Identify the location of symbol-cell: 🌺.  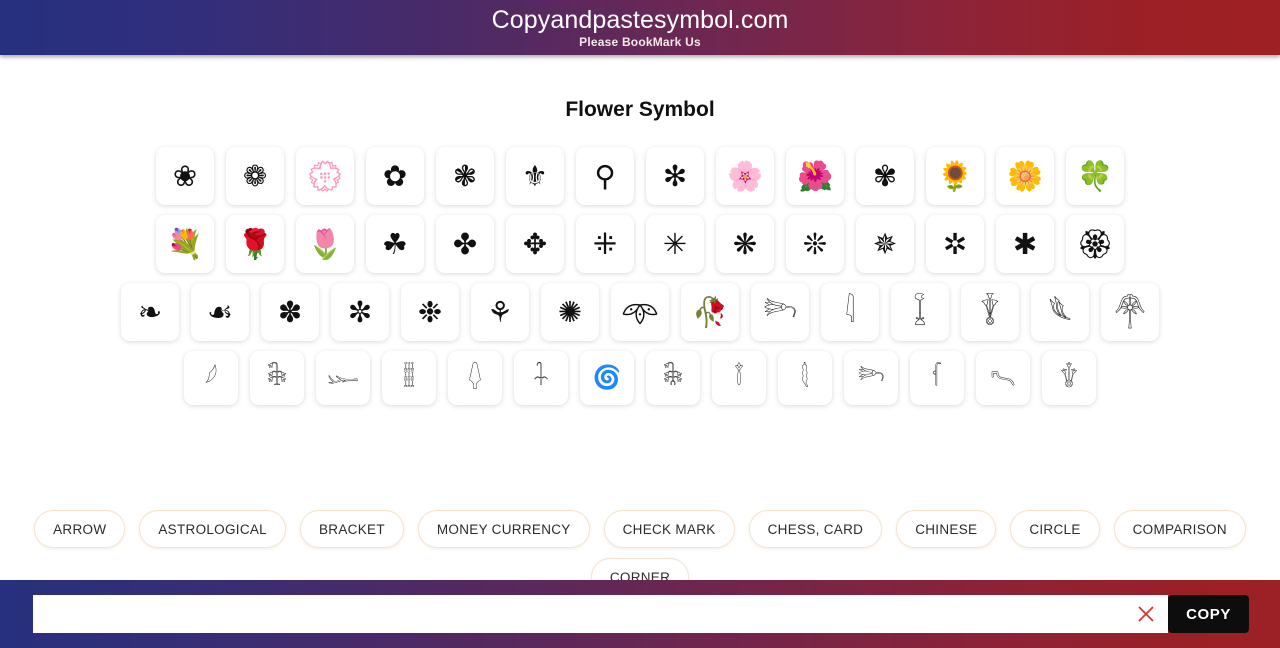
(815, 176).